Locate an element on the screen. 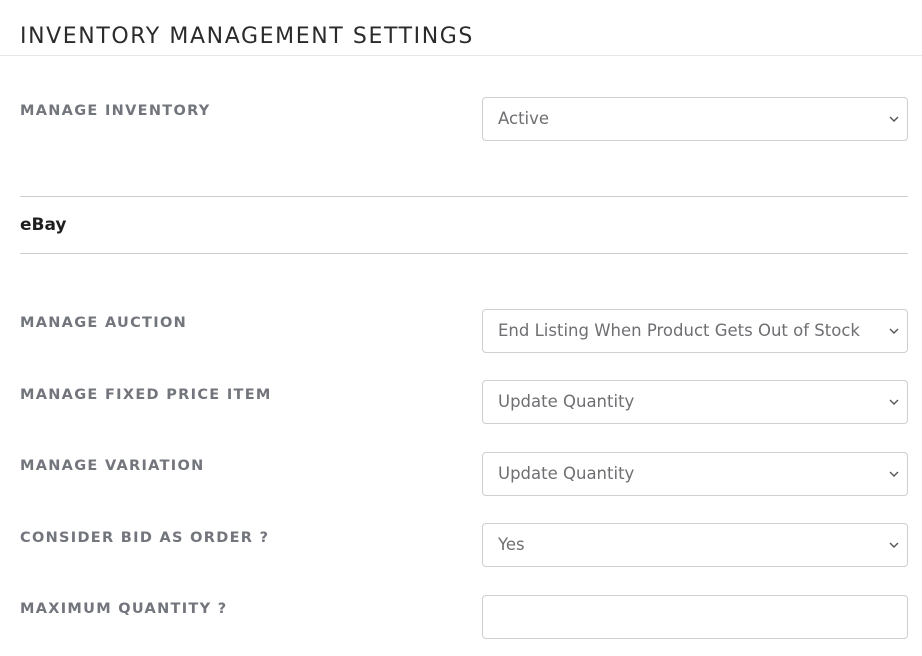 This screenshot has height=656, width=922. maximum-quantity-input is located at coordinates (695, 617).